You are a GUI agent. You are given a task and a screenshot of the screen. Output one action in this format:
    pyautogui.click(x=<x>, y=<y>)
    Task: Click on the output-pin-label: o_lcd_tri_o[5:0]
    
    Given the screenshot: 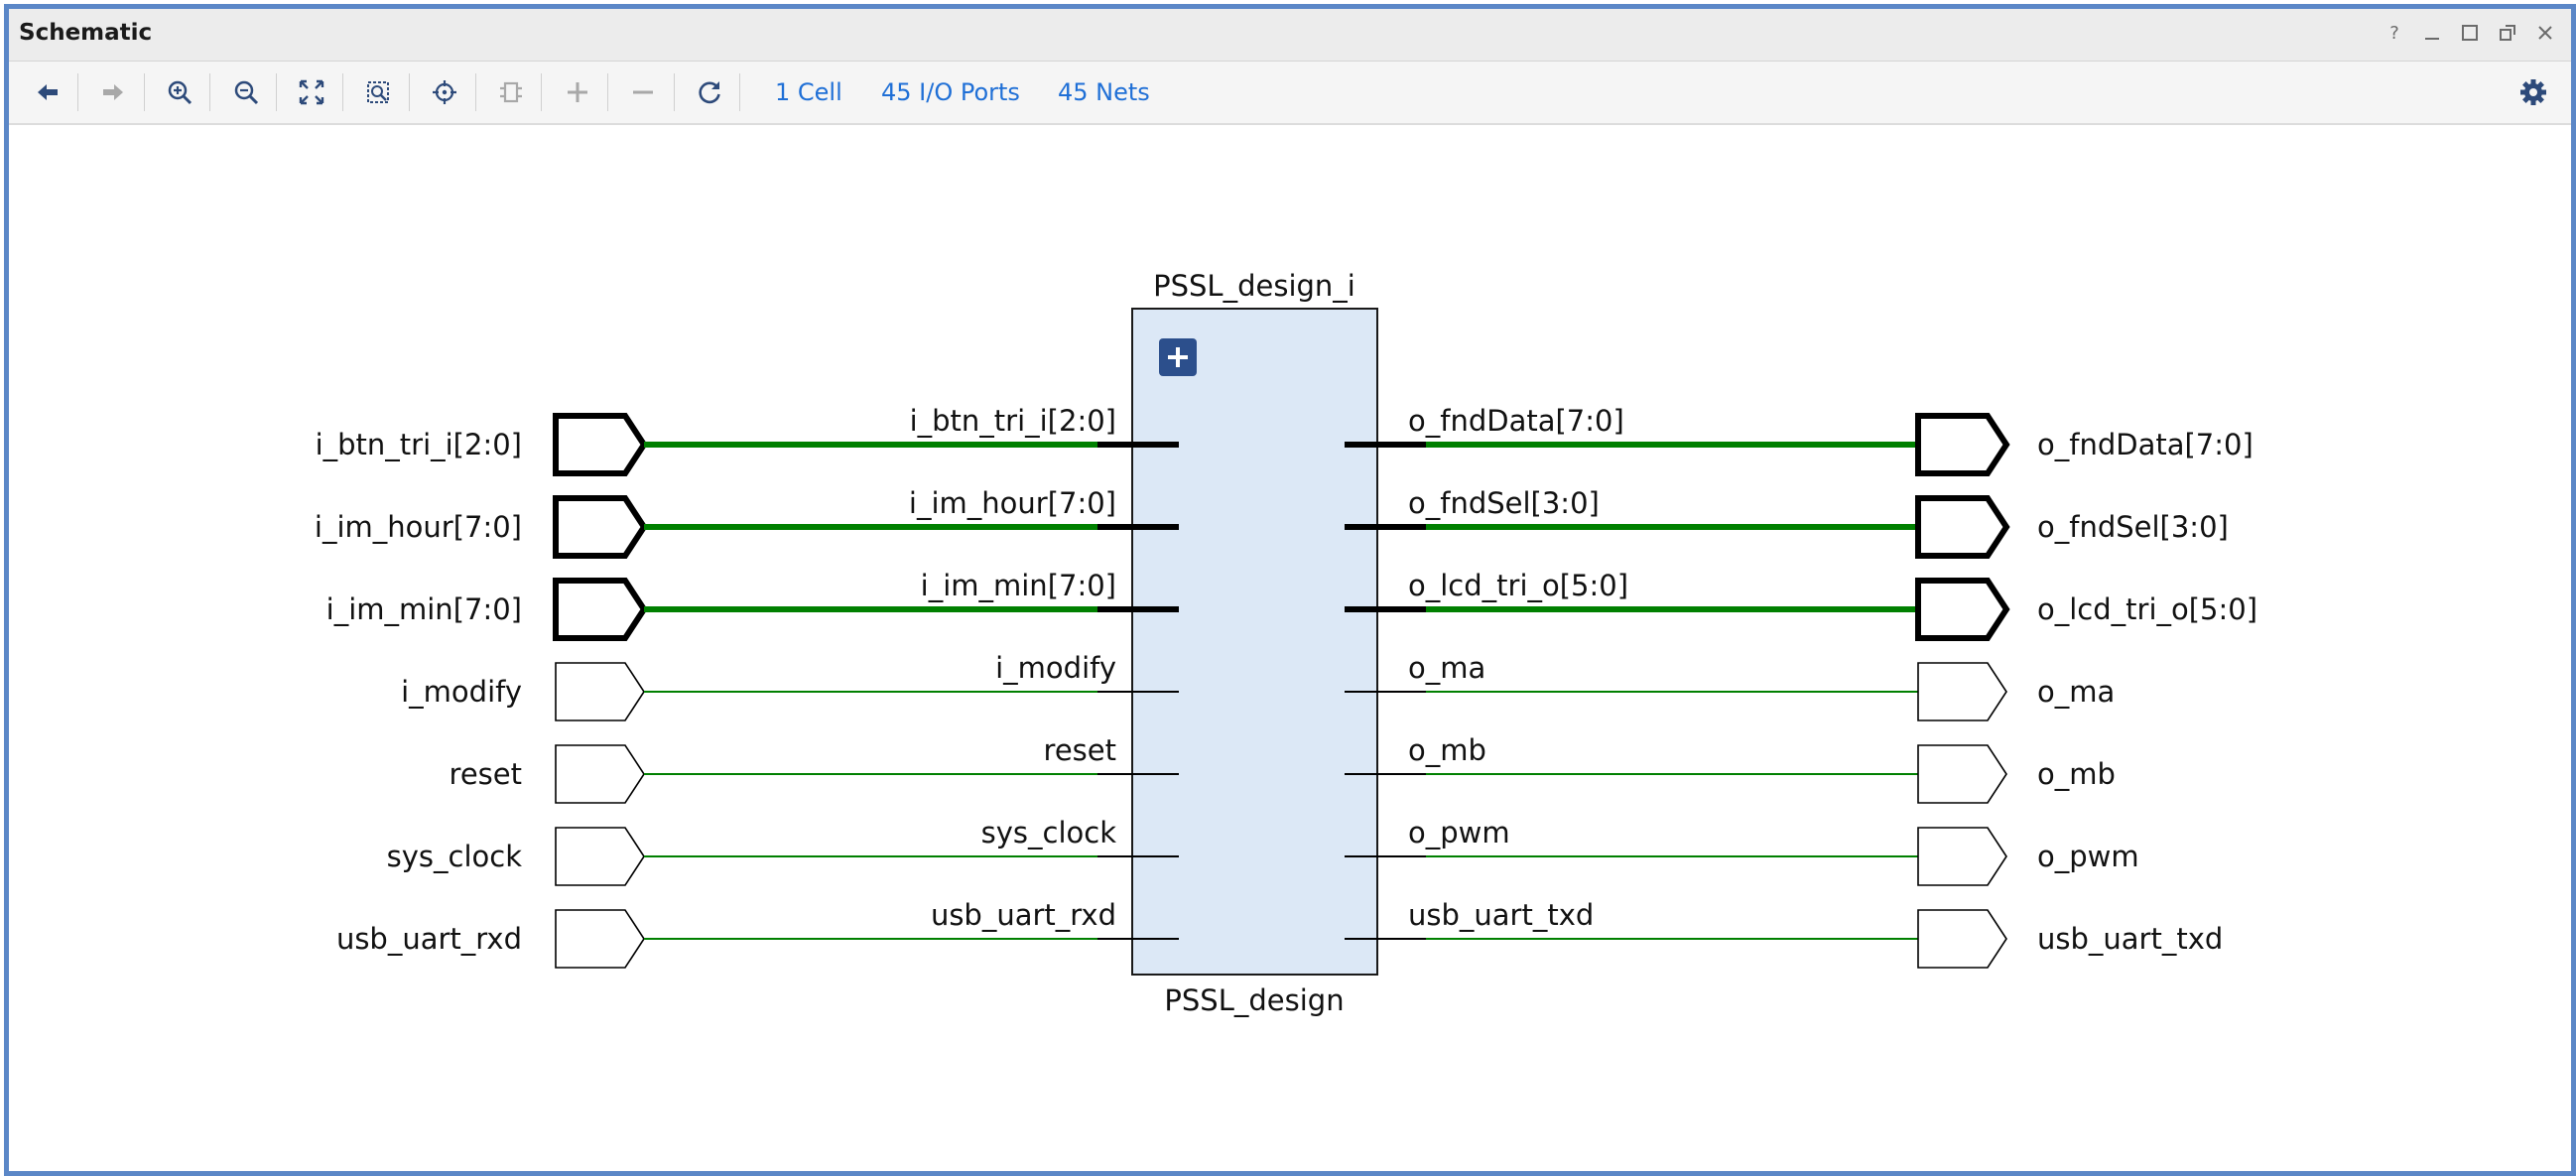 What is the action you would take?
    pyautogui.click(x=1518, y=585)
    